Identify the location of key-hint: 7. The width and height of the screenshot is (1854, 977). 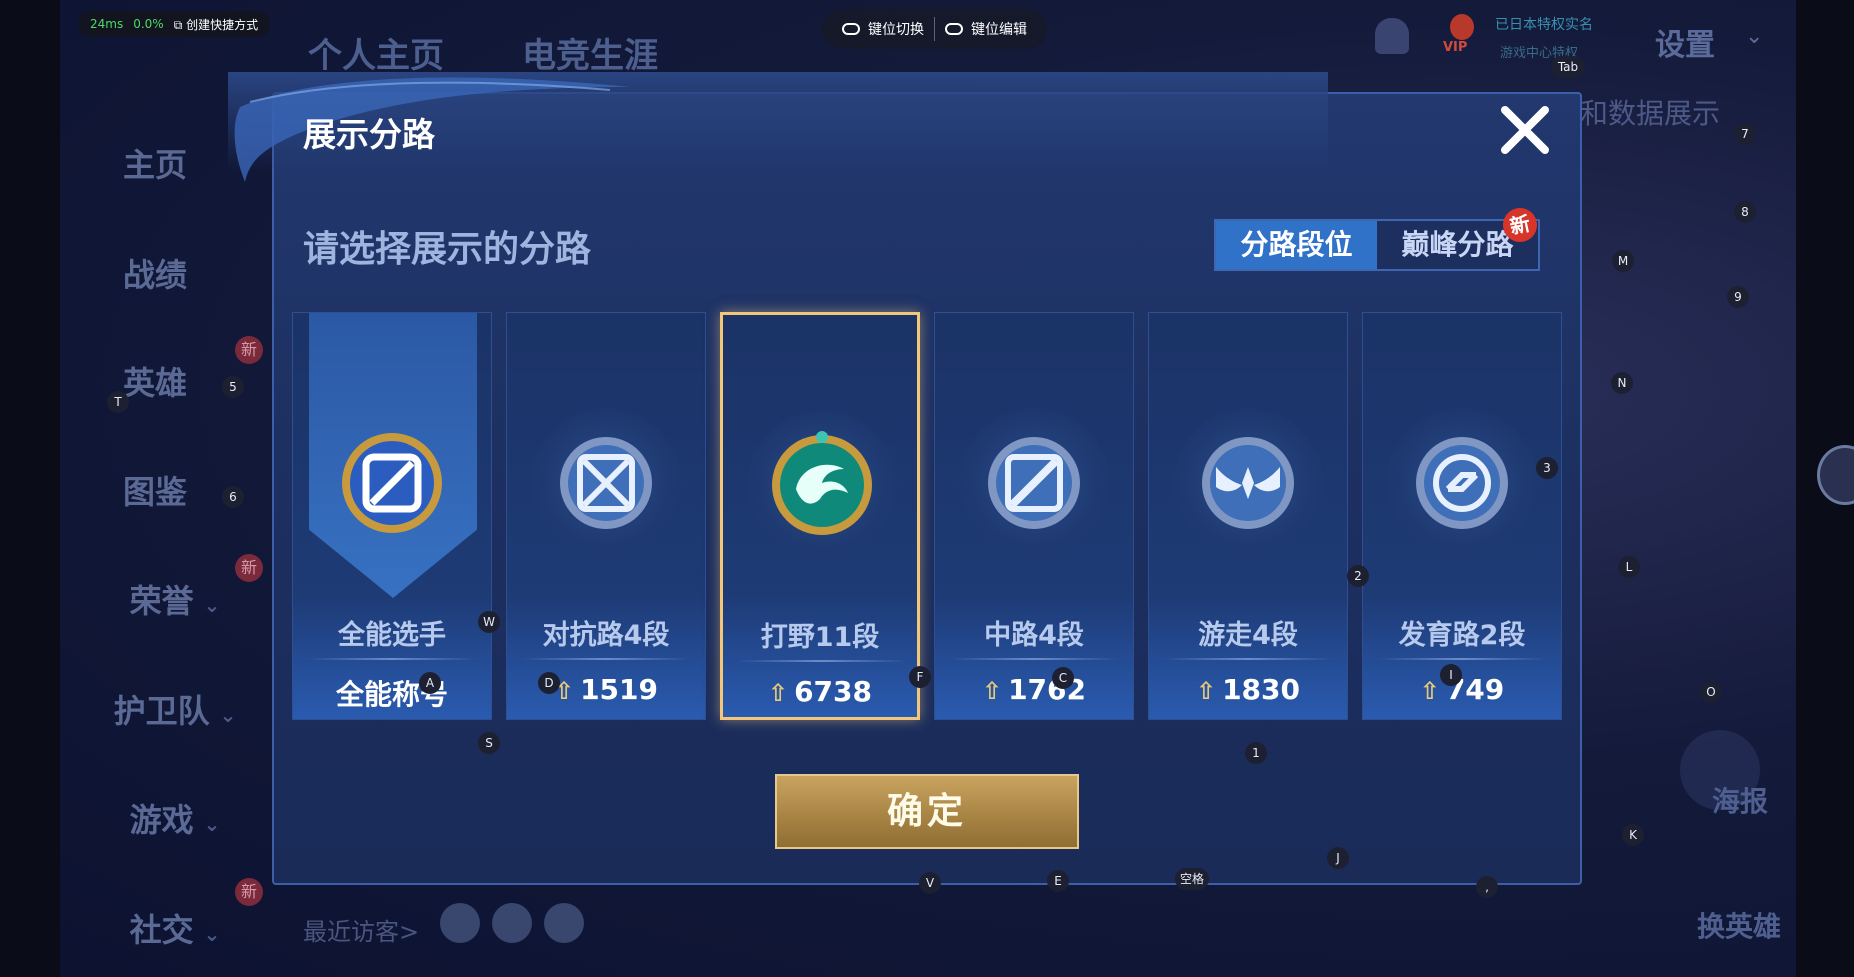
(1745, 134).